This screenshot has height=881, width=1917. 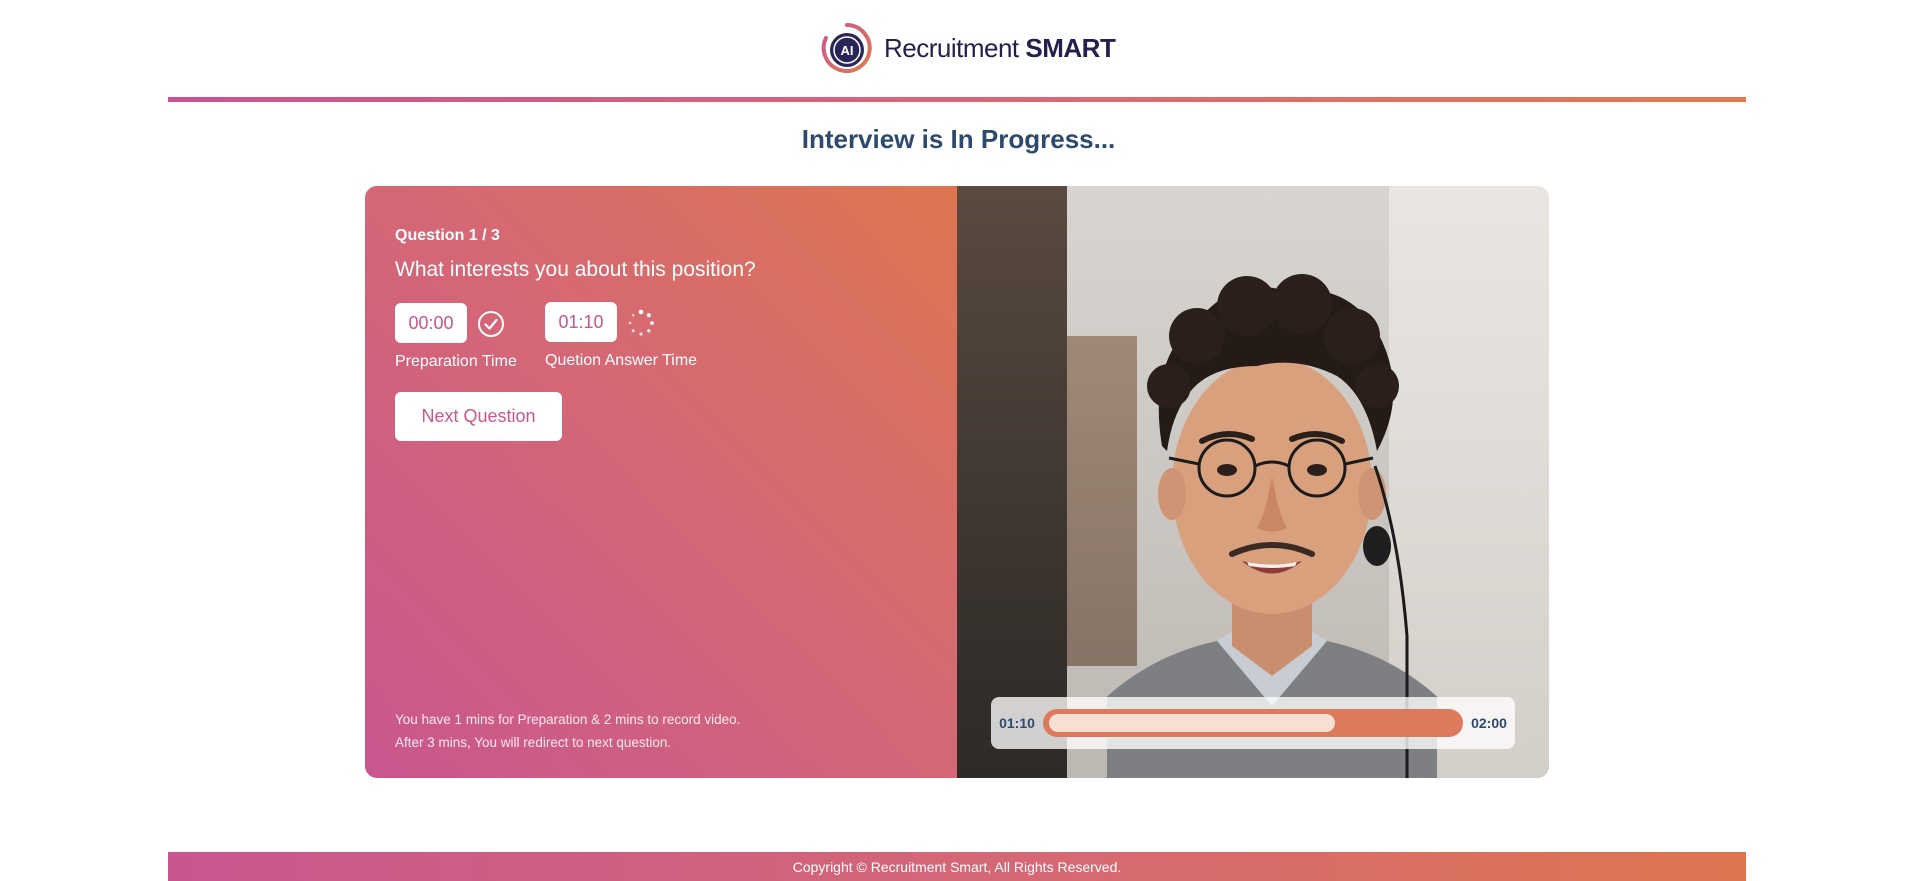 I want to click on brand-light: Recruitment, so click(x=951, y=47).